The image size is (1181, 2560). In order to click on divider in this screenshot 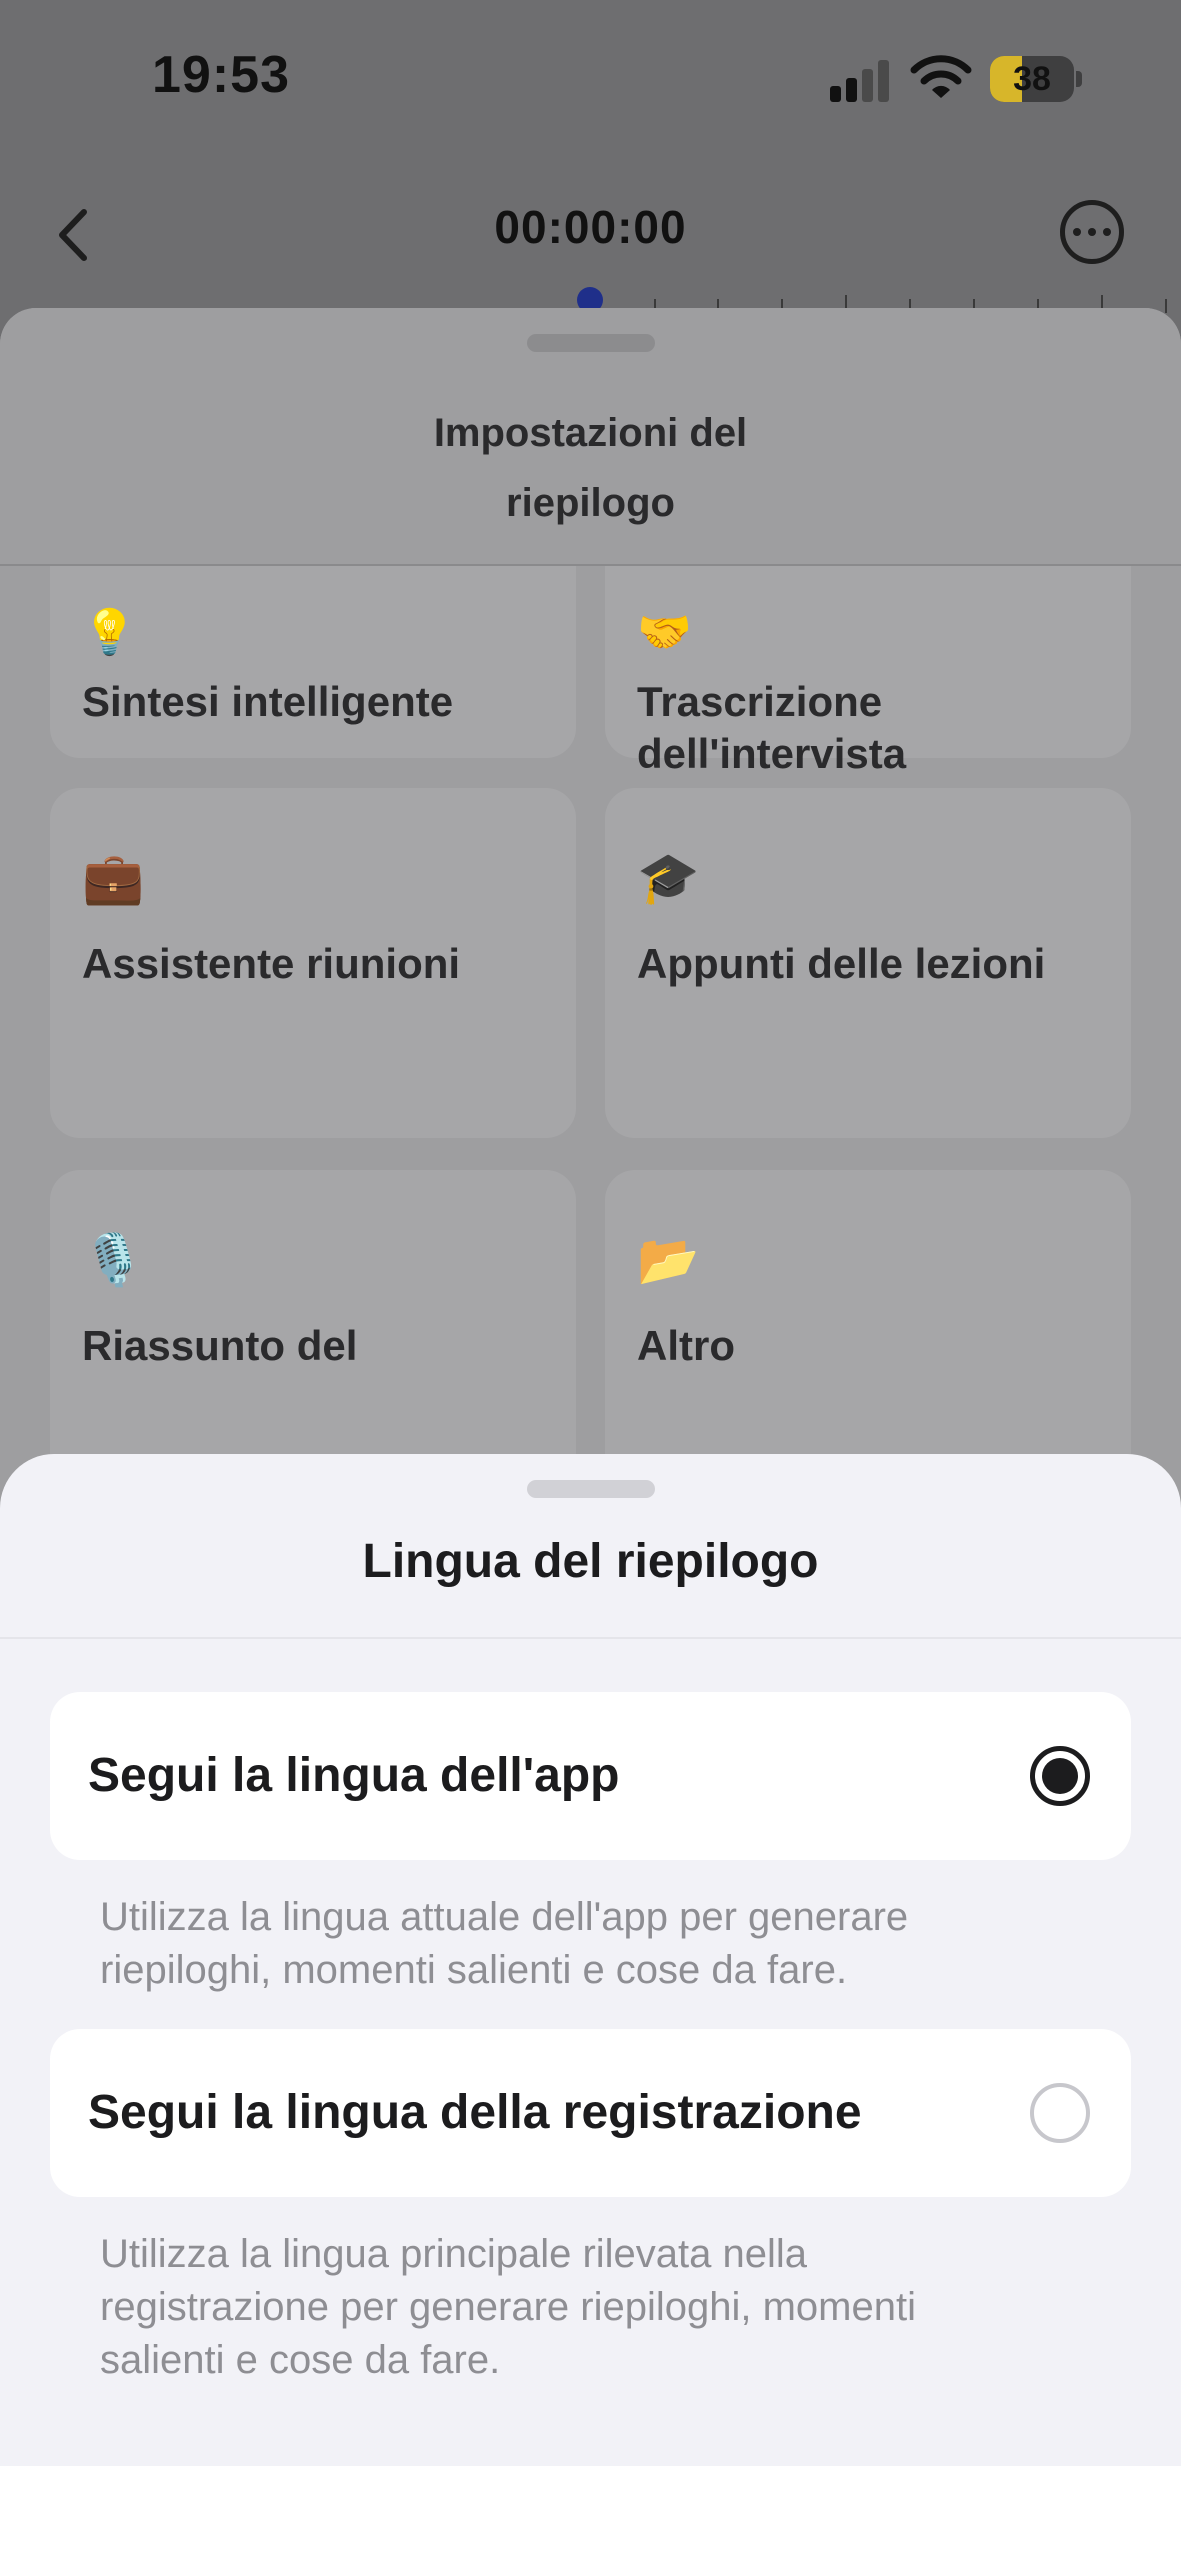, I will do `click(590, 1638)`.